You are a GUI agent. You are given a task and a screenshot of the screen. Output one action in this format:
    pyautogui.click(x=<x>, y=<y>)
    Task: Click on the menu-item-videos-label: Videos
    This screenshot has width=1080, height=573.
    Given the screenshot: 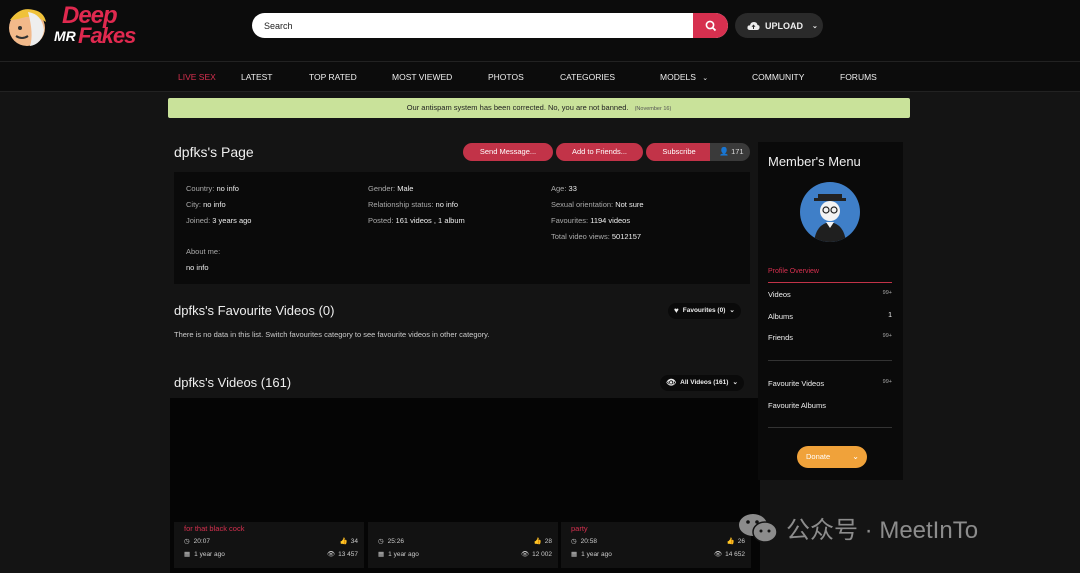 What is the action you would take?
    pyautogui.click(x=779, y=294)
    